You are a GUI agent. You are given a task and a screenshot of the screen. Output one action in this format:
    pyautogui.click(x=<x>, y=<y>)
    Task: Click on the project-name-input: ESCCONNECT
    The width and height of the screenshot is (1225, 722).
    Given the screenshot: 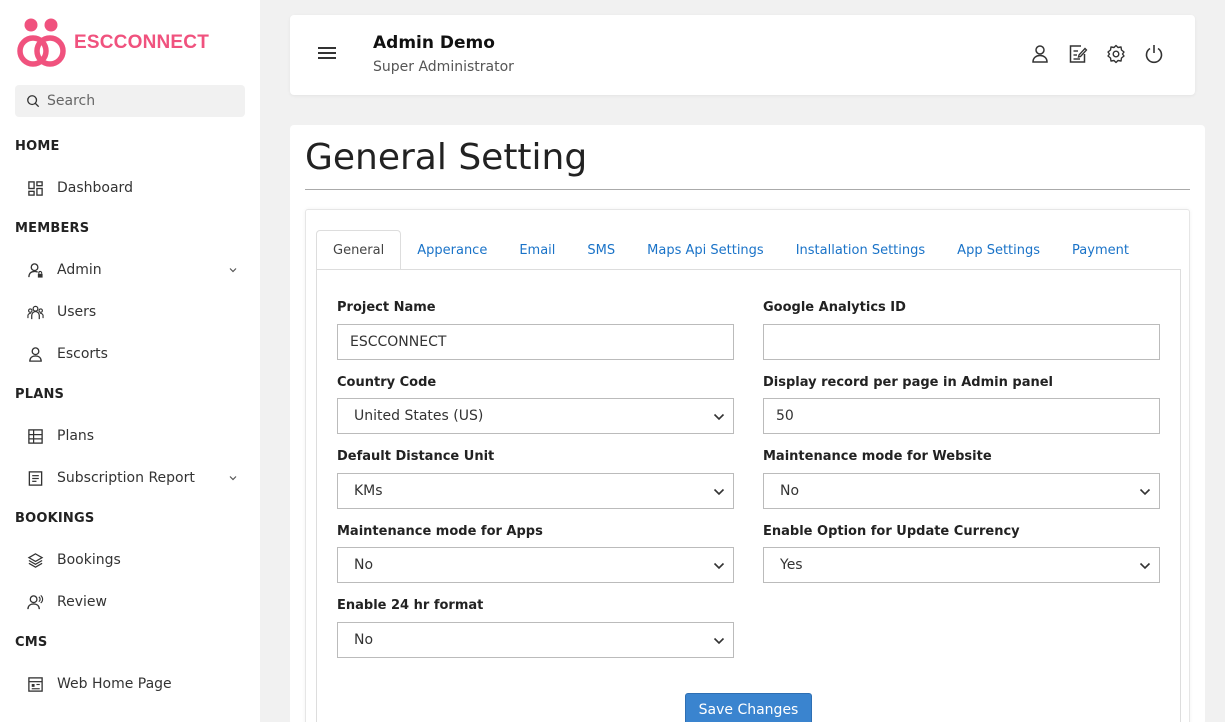 What is the action you would take?
    pyautogui.click(x=535, y=342)
    